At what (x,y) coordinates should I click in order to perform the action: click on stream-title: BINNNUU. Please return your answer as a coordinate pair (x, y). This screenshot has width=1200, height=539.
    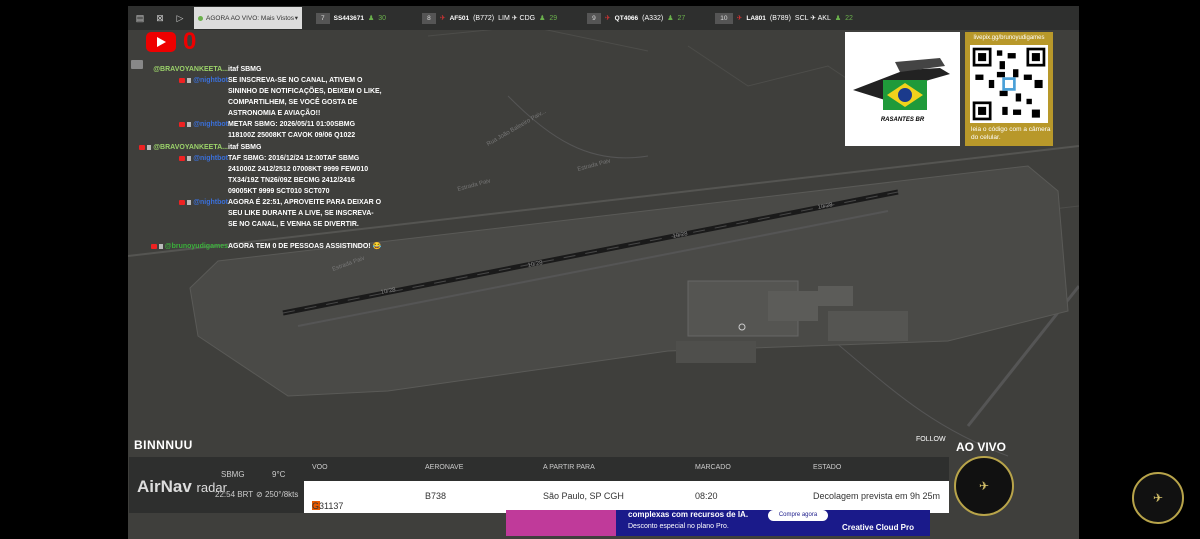
    Looking at the image, I should click on (163, 445).